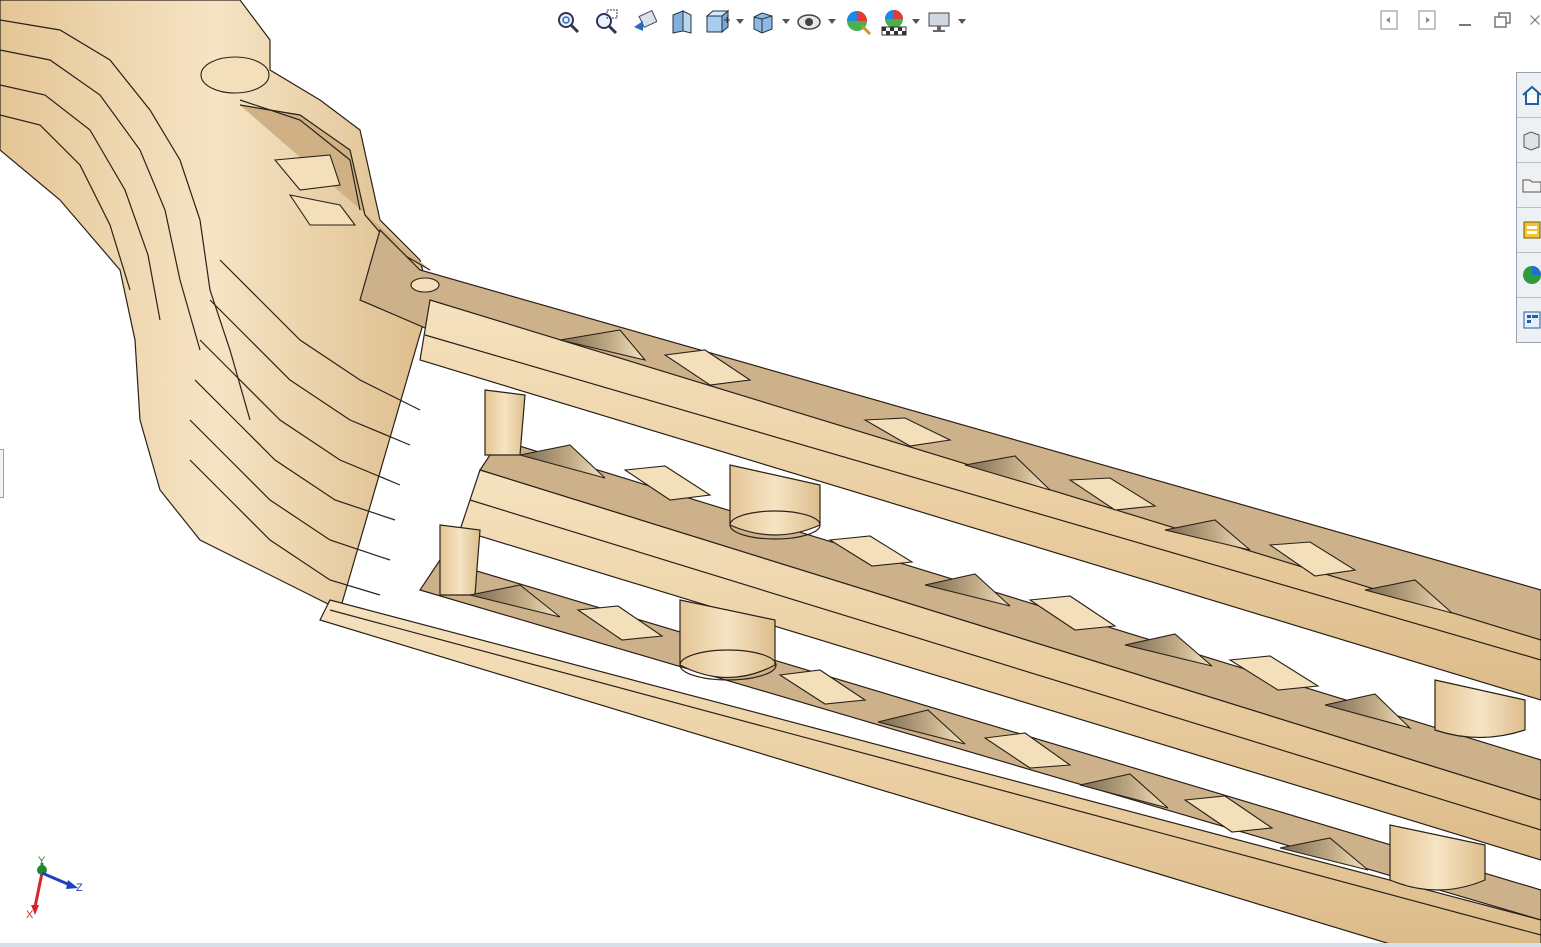  Describe the element at coordinates (1531, 186) in the screenshot. I see `folder-icon` at that location.